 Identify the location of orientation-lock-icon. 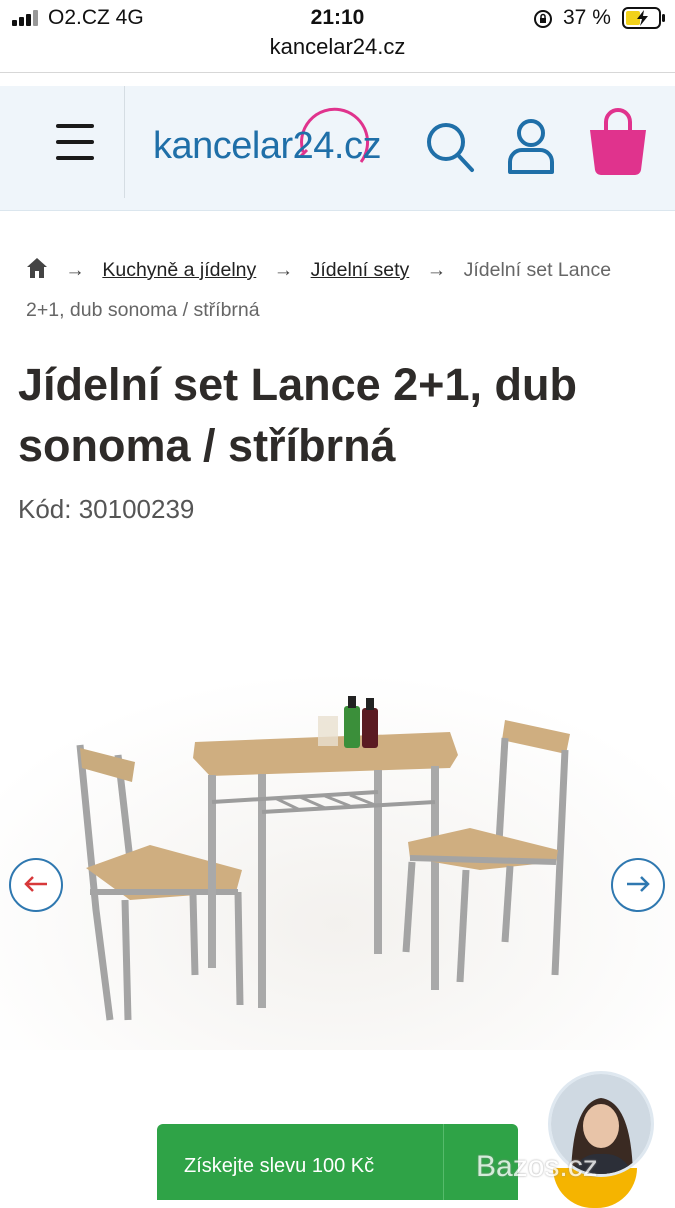
(543, 19).